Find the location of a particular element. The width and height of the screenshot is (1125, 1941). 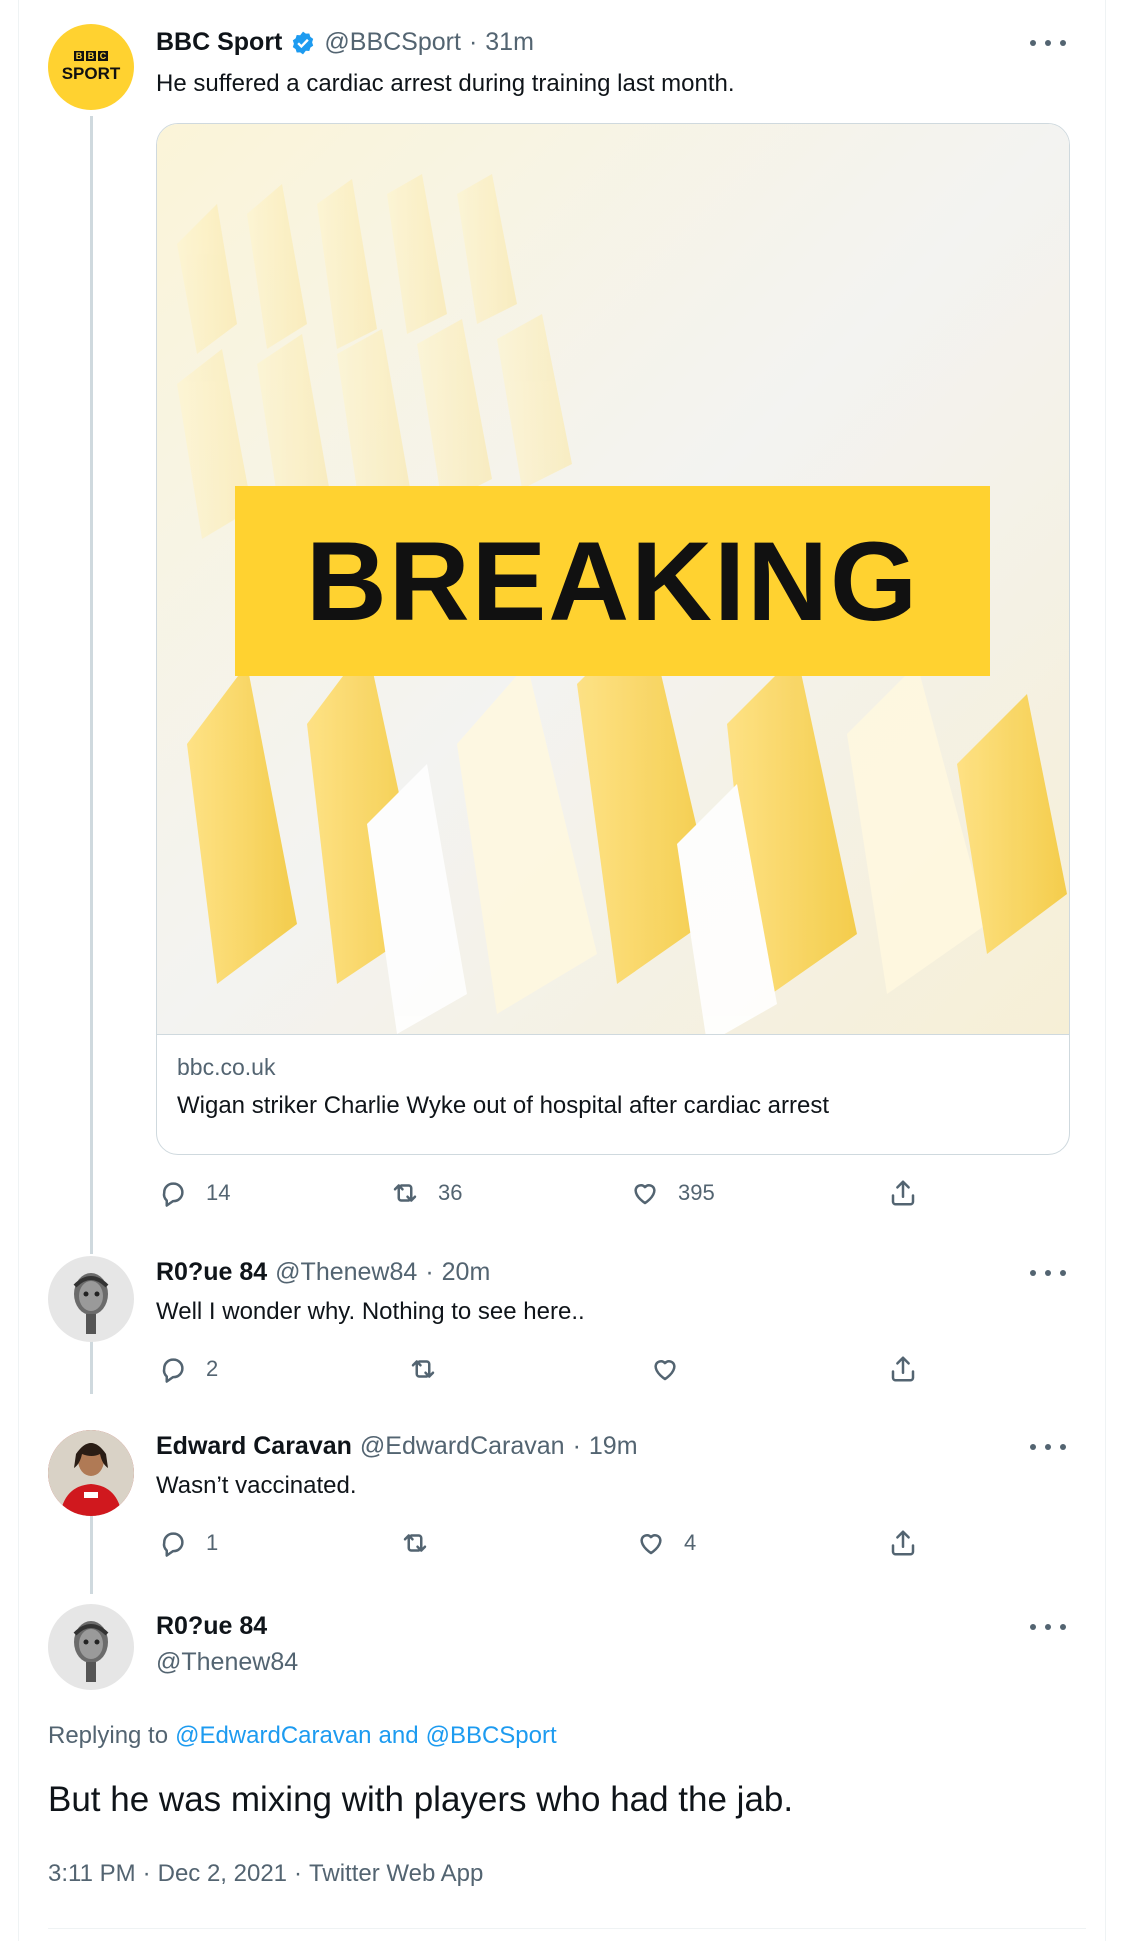

breaking-banner: BREAKING is located at coordinates (612, 581).